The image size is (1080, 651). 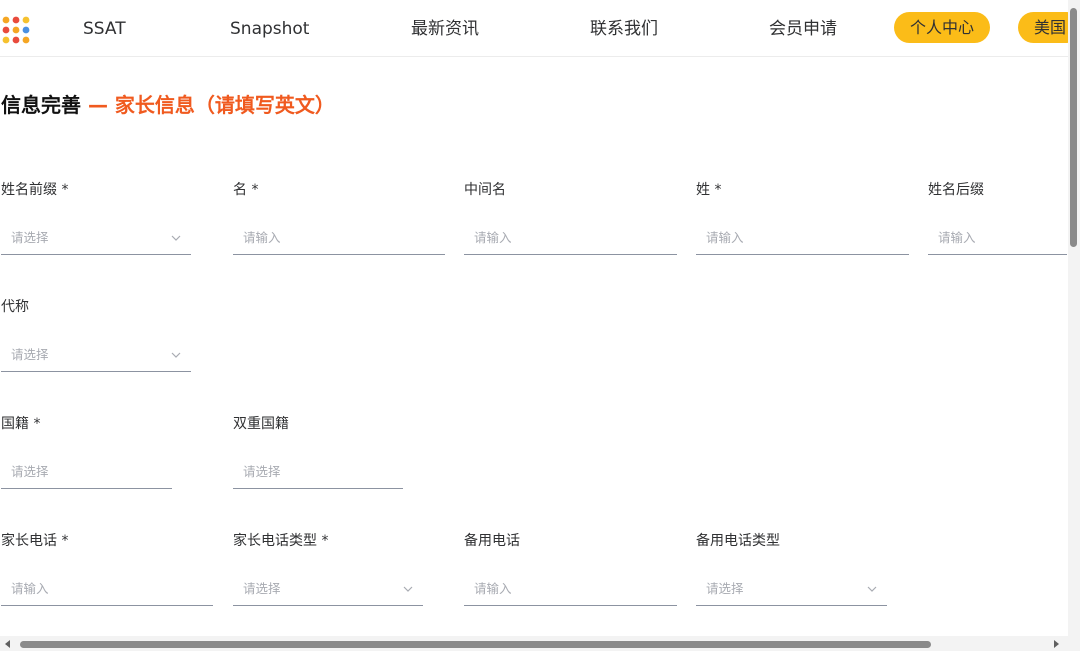 What do you see at coordinates (570, 237) in the screenshot?
I see `middle-name-input: 请输入` at bounding box center [570, 237].